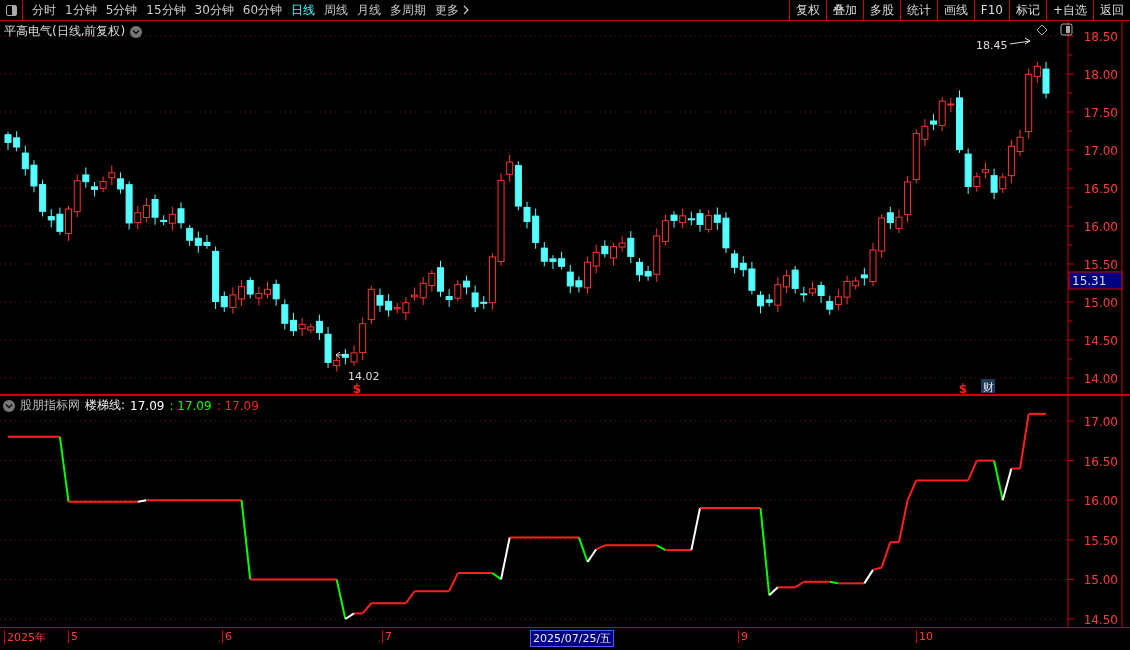 The image size is (1130, 650). What do you see at coordinates (303, 10) in the screenshot?
I see `period-tab: 日线` at bounding box center [303, 10].